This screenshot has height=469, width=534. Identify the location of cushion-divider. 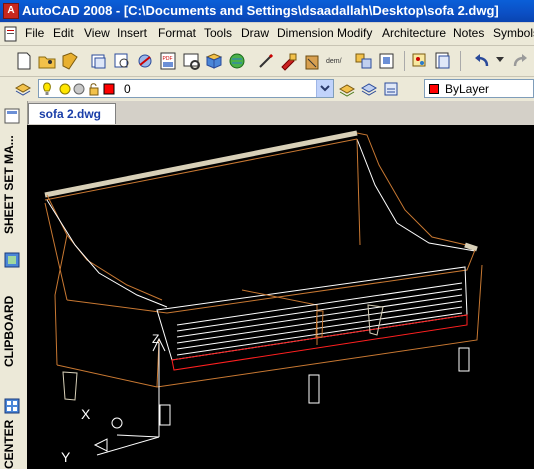
(279, 317).